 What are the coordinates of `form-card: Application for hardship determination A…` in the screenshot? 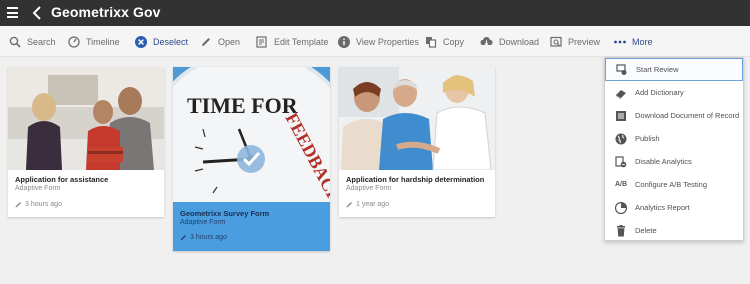 It's located at (417, 142).